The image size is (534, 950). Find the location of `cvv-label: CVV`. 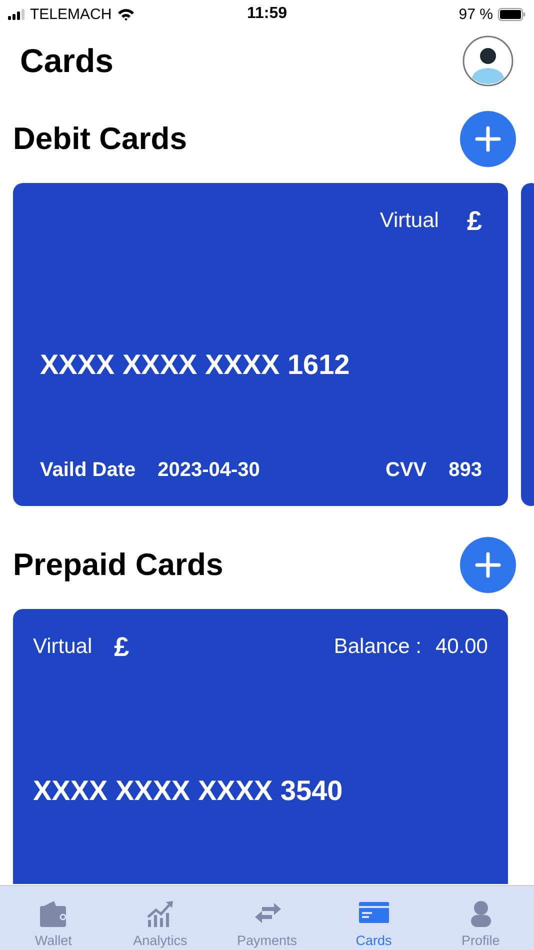

cvv-label: CVV is located at coordinates (406, 470).